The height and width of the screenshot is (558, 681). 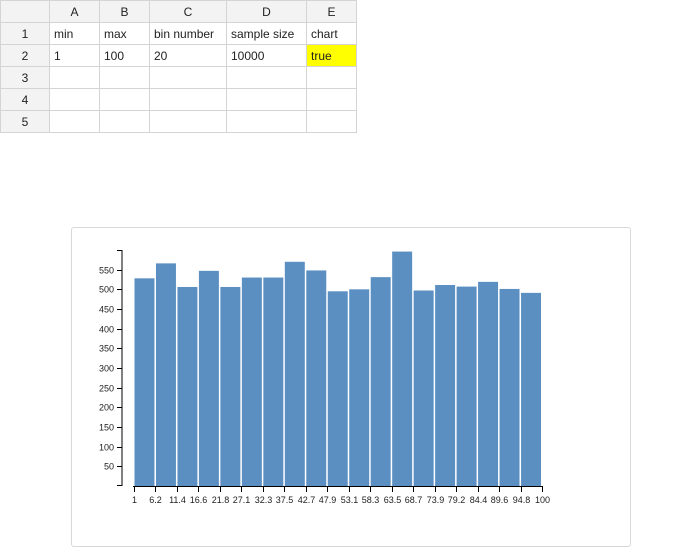 I want to click on cell-e2: true, so click(x=331, y=55).